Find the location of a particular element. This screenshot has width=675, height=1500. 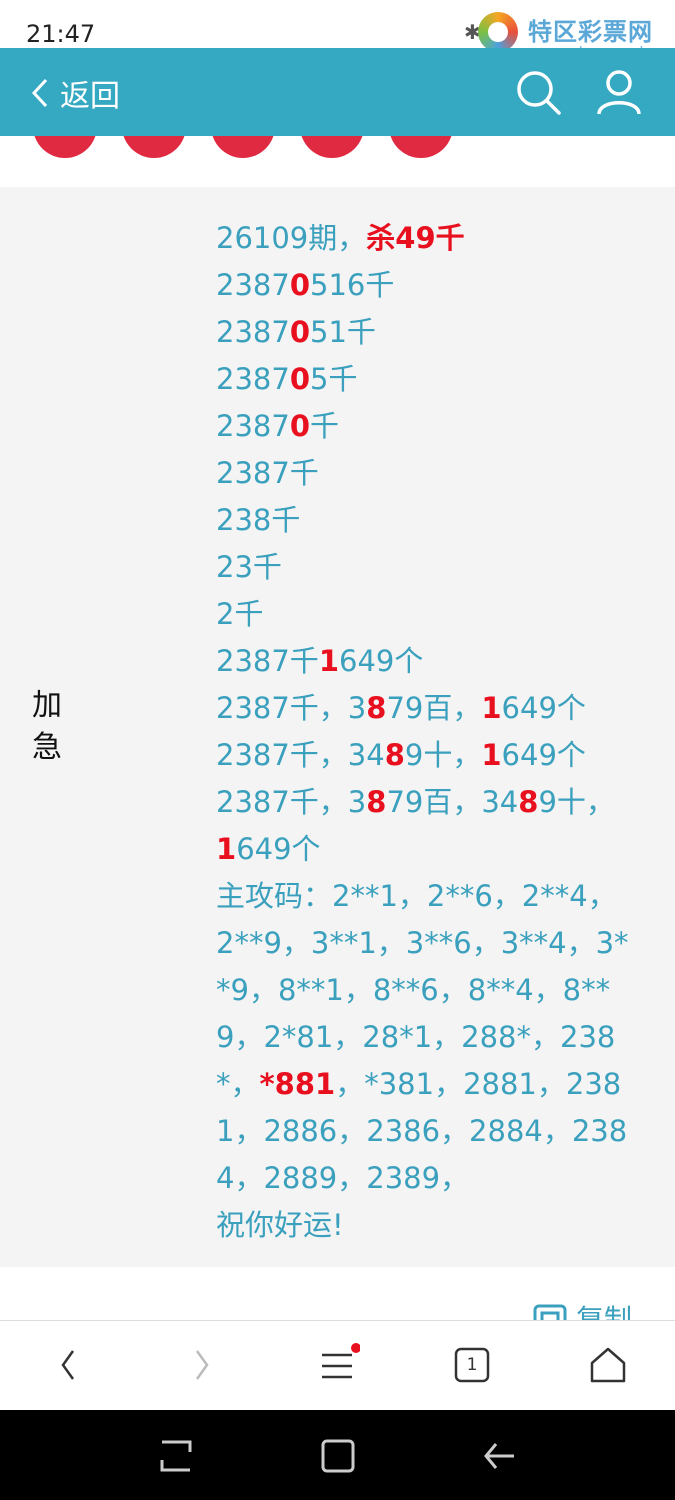

browser-toolbar: 1 is located at coordinates (337, 1365).